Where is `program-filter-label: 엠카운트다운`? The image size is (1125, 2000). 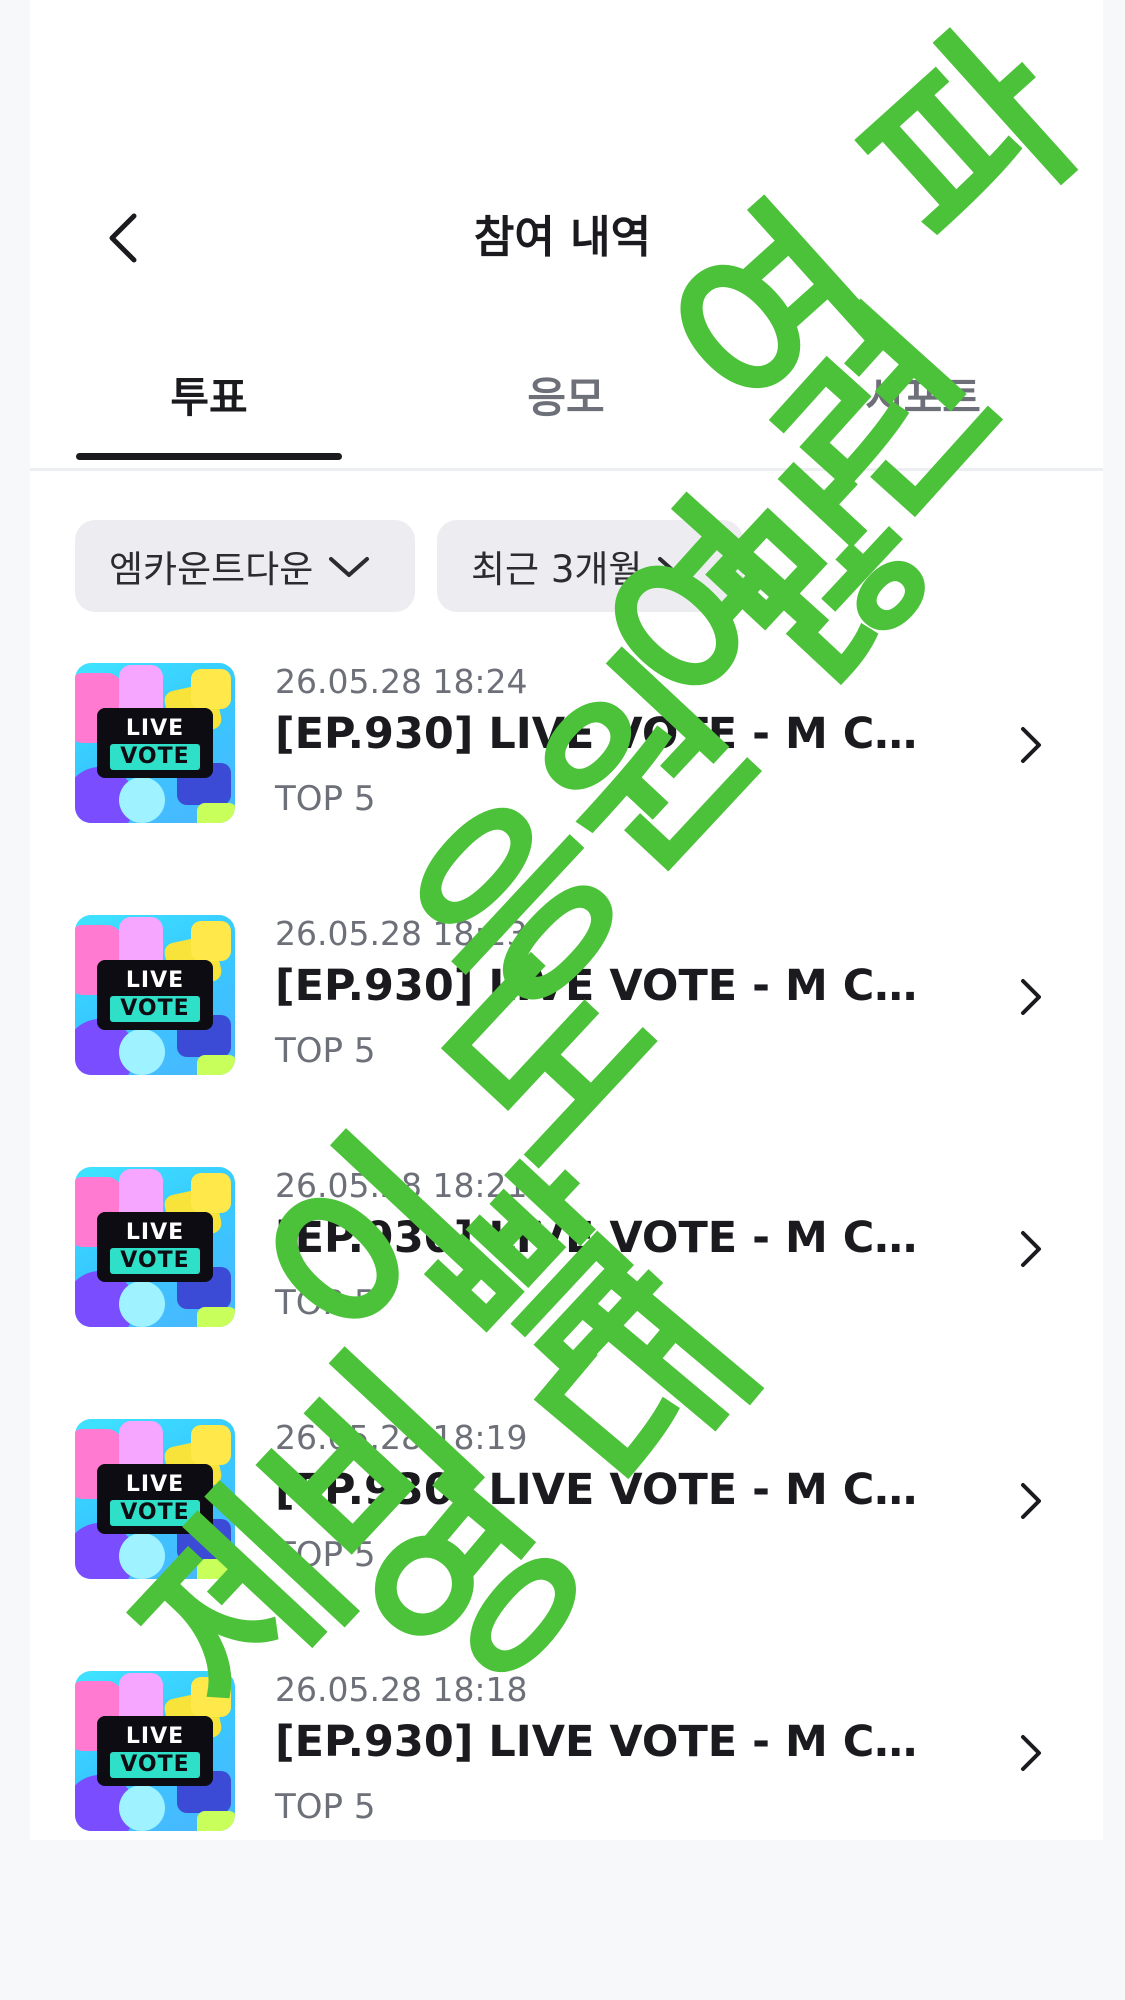
program-filter-label: 엠카운트다운 is located at coordinates (211, 569).